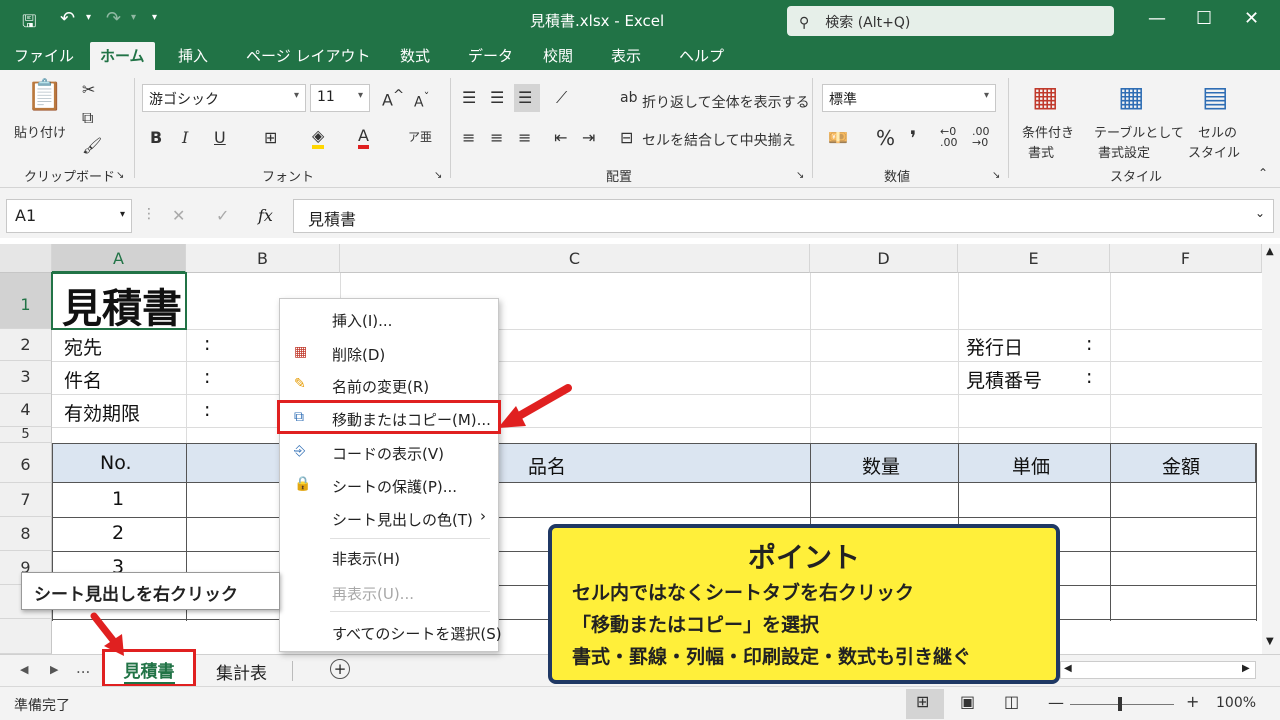  What do you see at coordinates (967, 701) in the screenshot?
I see `page-layout-view-icon: ▣` at bounding box center [967, 701].